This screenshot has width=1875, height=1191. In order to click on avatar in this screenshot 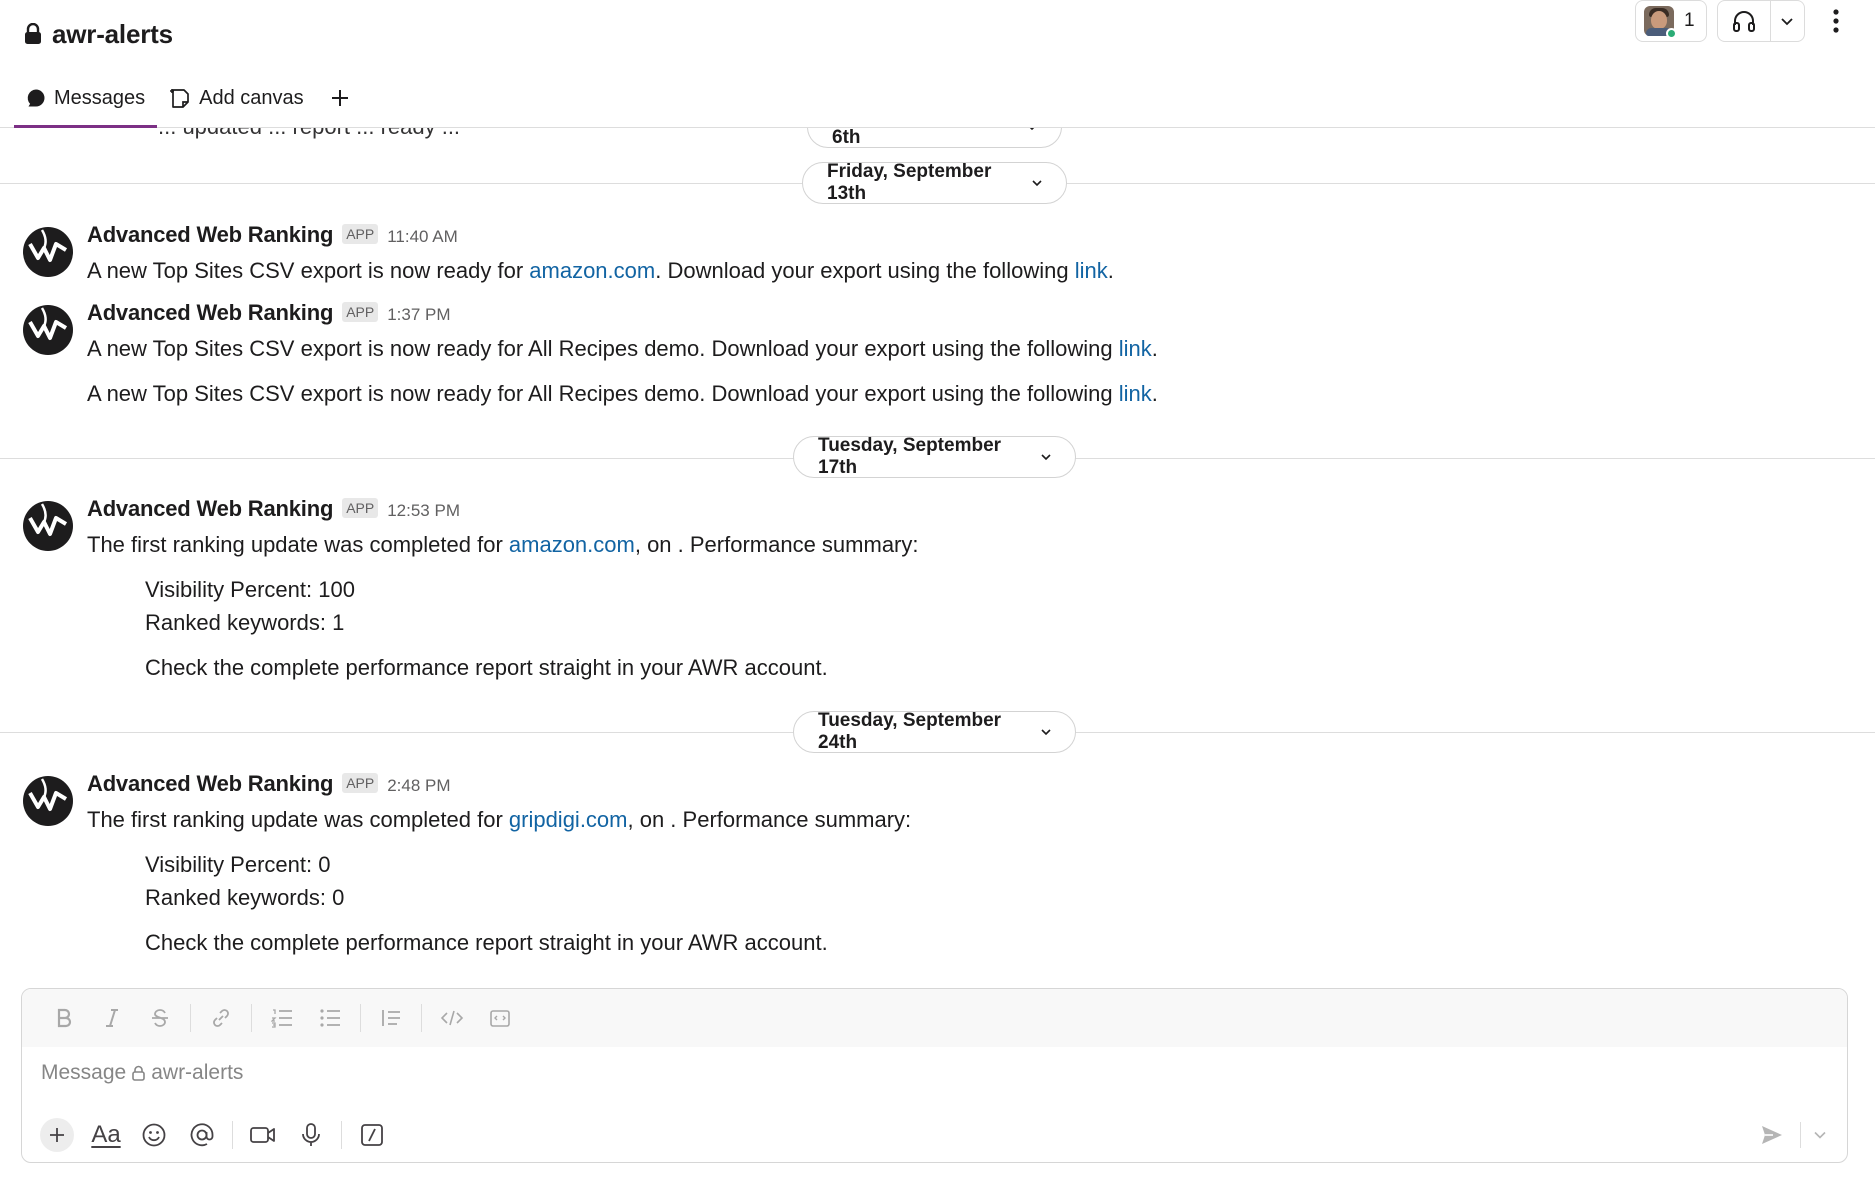, I will do `click(1660, 22)`.